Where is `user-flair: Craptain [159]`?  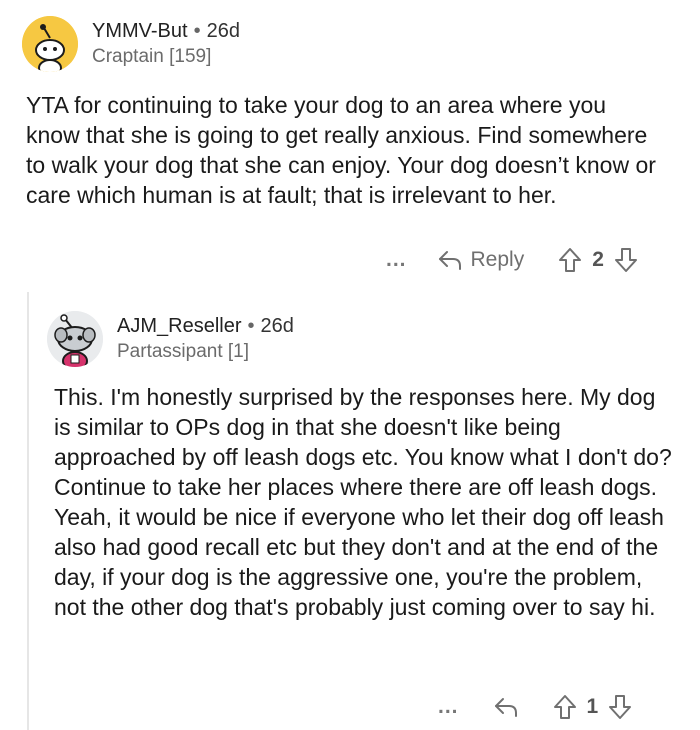 user-flair: Craptain [159] is located at coordinates (152, 56).